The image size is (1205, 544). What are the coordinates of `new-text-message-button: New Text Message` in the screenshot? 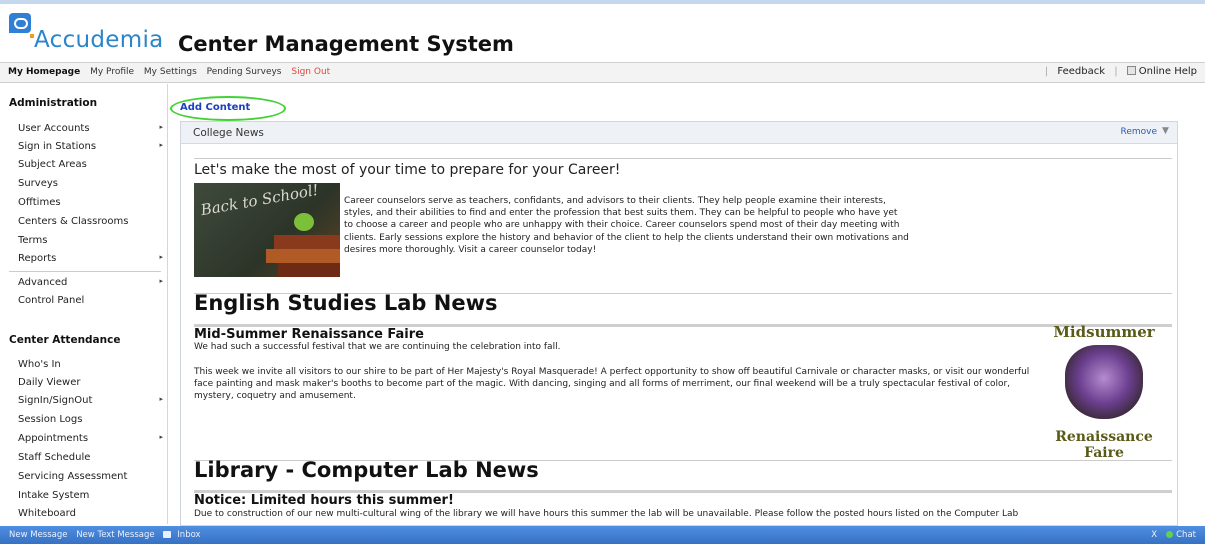 It's located at (115, 535).